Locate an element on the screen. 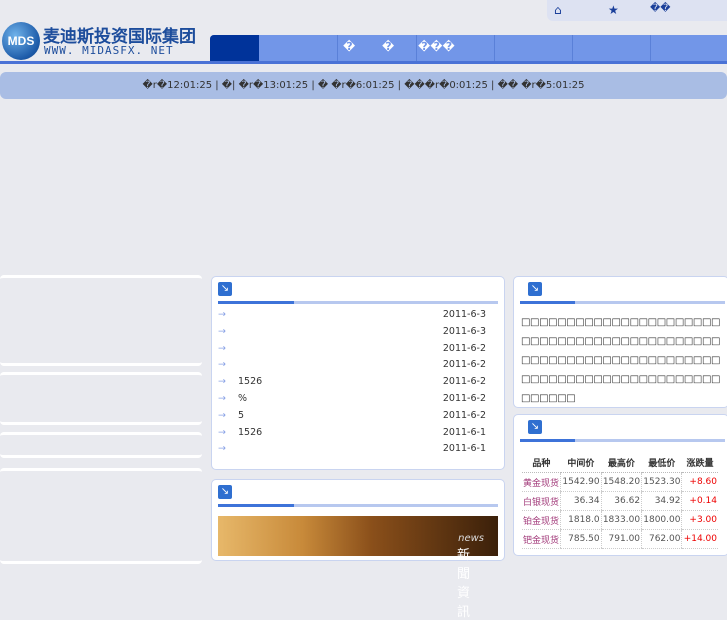  news-title: 5 is located at coordinates (241, 415).